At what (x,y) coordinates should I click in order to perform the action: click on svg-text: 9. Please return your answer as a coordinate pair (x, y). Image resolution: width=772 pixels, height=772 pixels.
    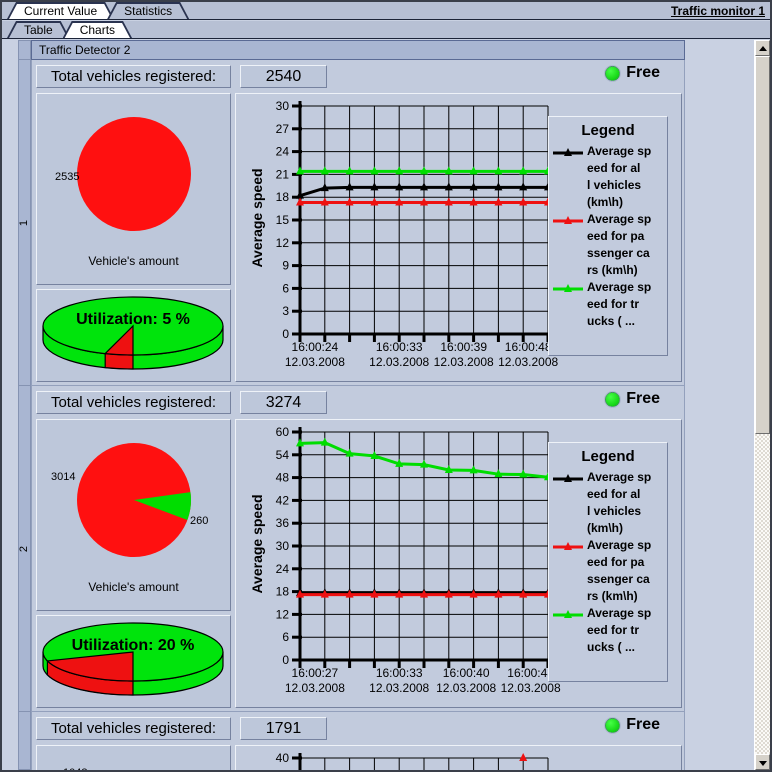
    Looking at the image, I should click on (285, 266).